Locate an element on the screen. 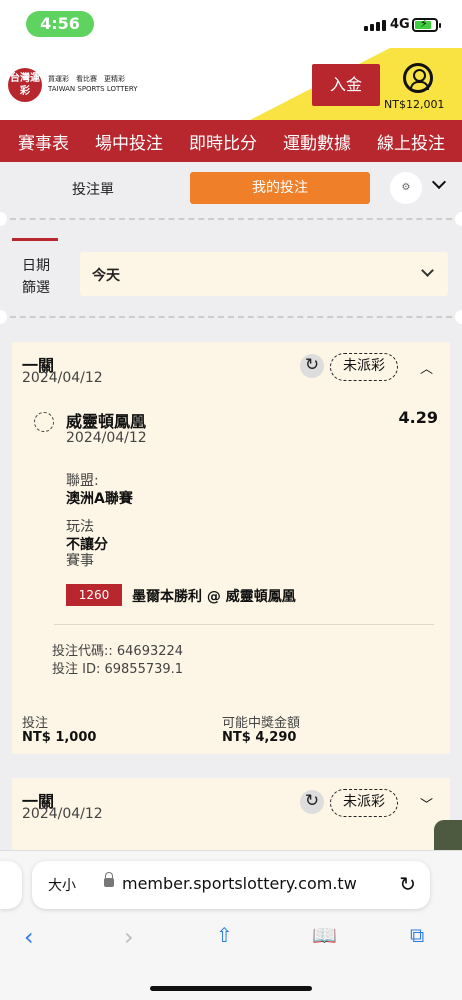 Image resolution: width=462 pixels, height=1000 pixels. event-id-badge: 1260 is located at coordinates (94, 595).